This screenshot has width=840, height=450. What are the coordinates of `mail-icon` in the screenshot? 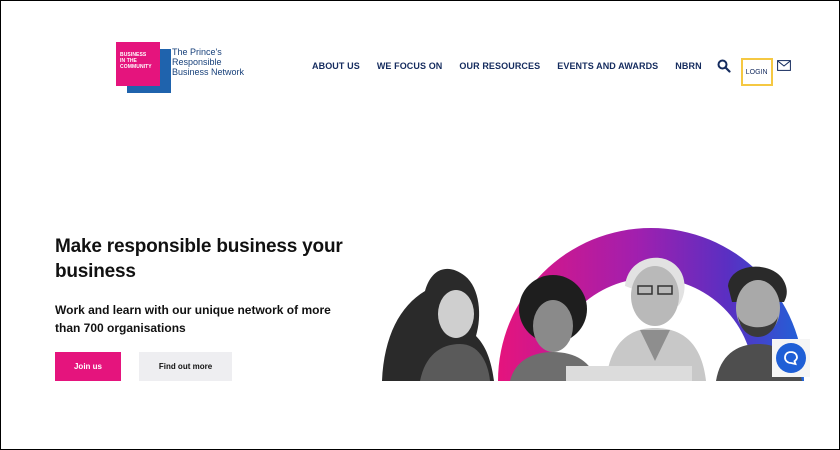 It's located at (783, 65).